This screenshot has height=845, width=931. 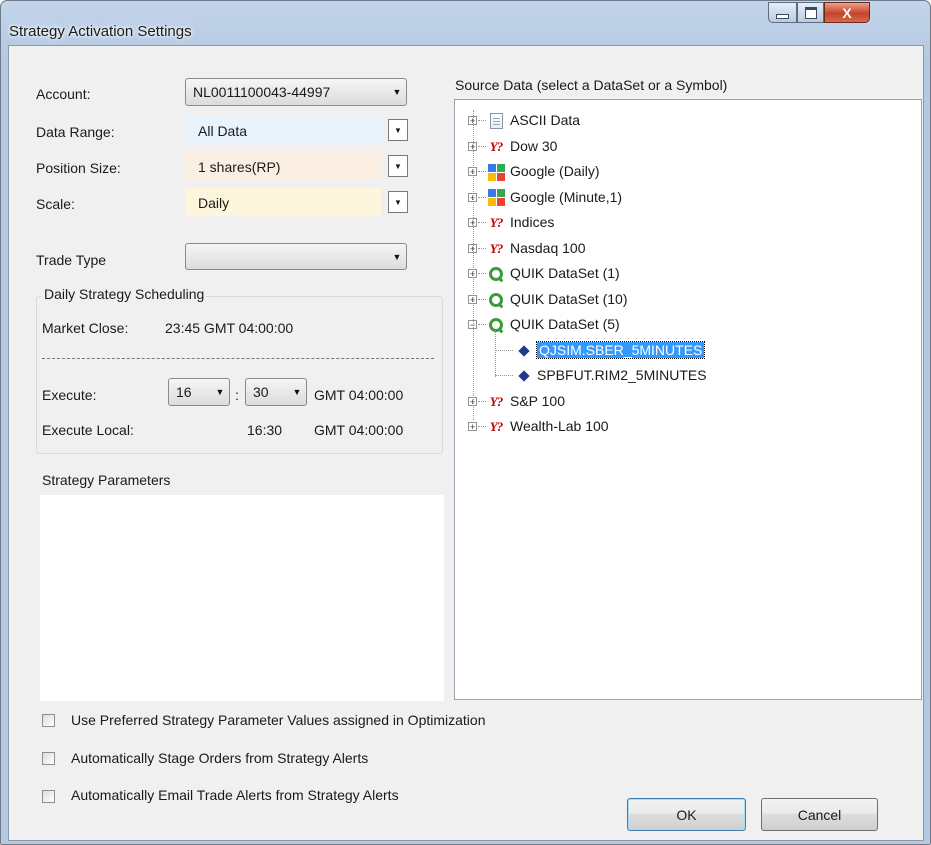 I want to click on data-range-dropdown-button: ▼, so click(x=398, y=130).